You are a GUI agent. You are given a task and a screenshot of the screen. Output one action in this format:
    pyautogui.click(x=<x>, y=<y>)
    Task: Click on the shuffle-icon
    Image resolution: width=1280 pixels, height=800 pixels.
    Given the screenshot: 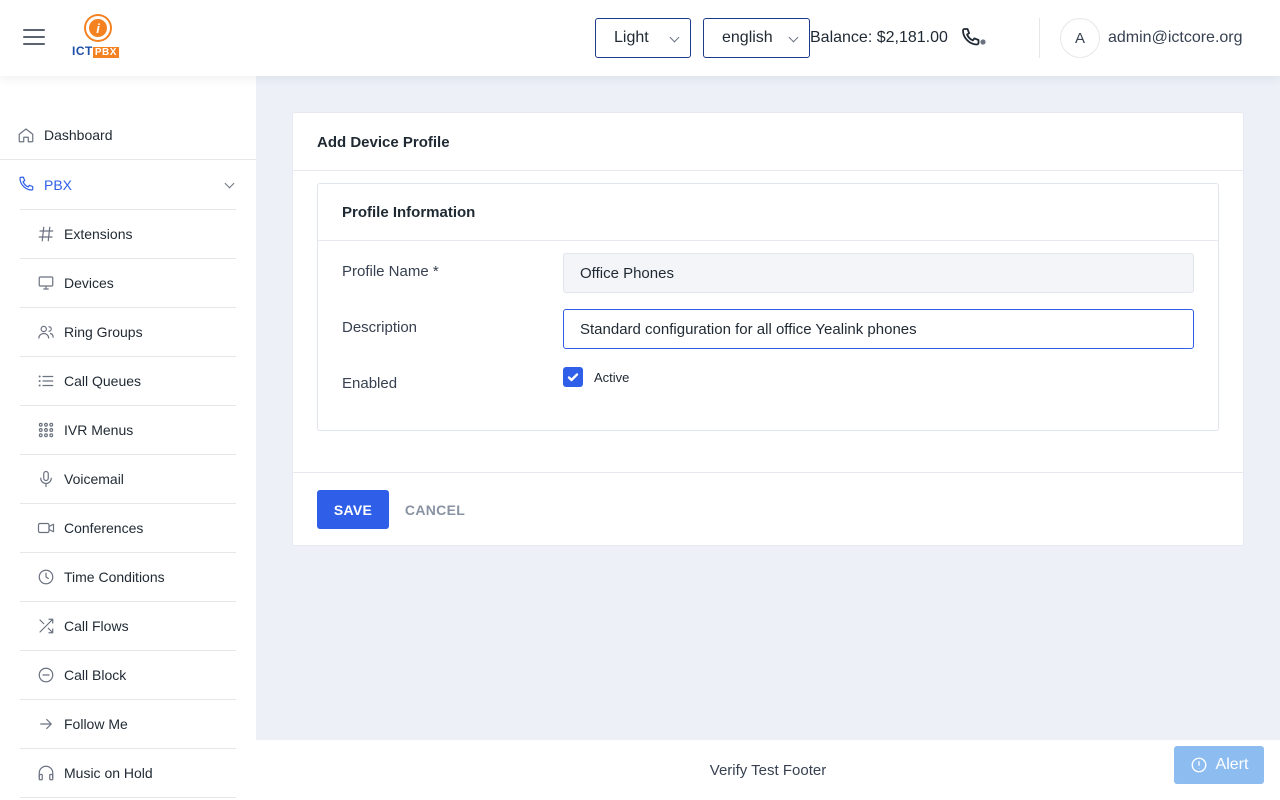 What is the action you would take?
    pyautogui.click(x=46, y=626)
    